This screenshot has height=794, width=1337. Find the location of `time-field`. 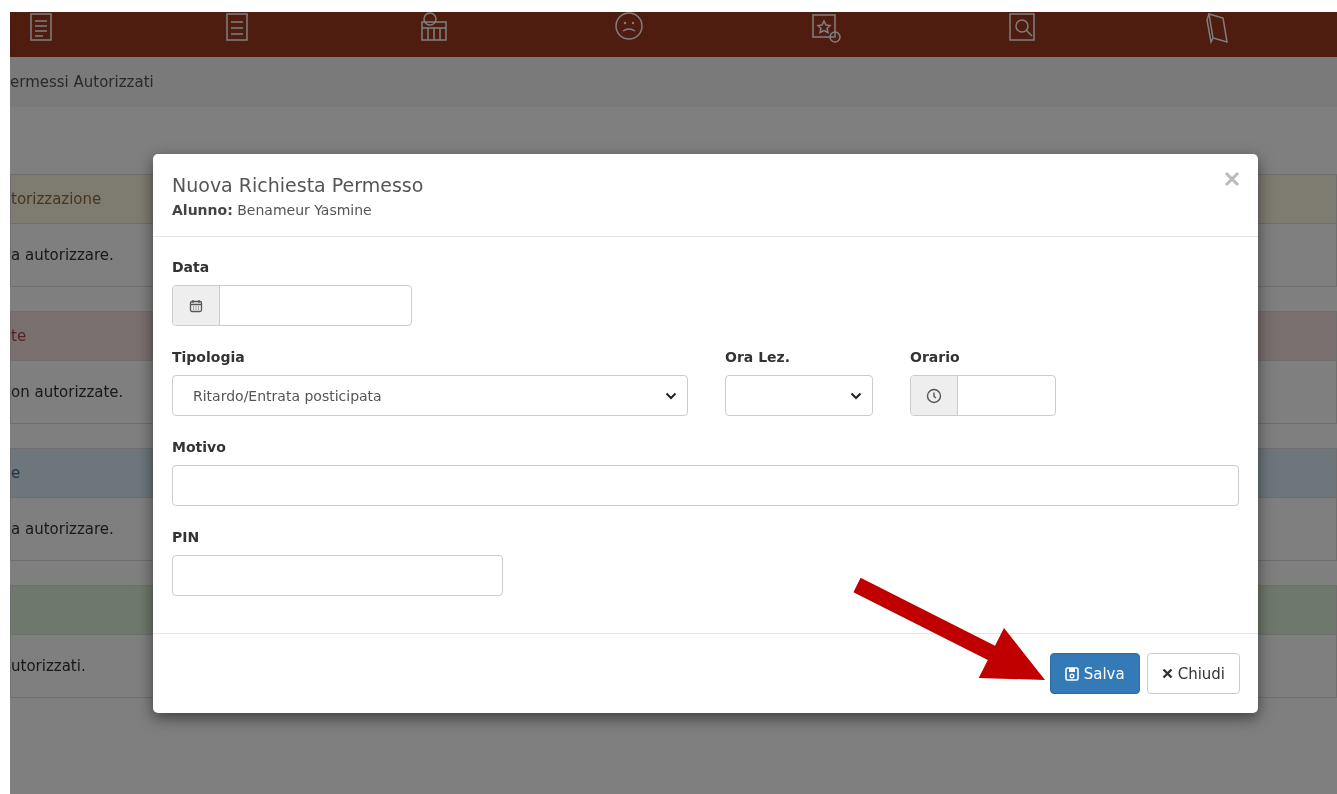

time-field is located at coordinates (983, 395).